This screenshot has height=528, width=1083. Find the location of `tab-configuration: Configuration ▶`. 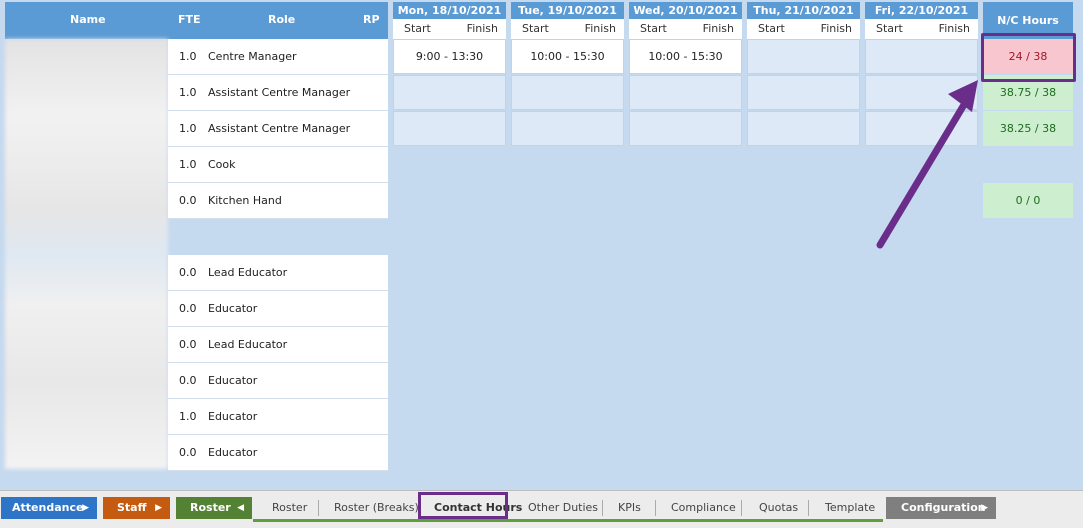

tab-configuration: Configuration ▶ is located at coordinates (941, 508).